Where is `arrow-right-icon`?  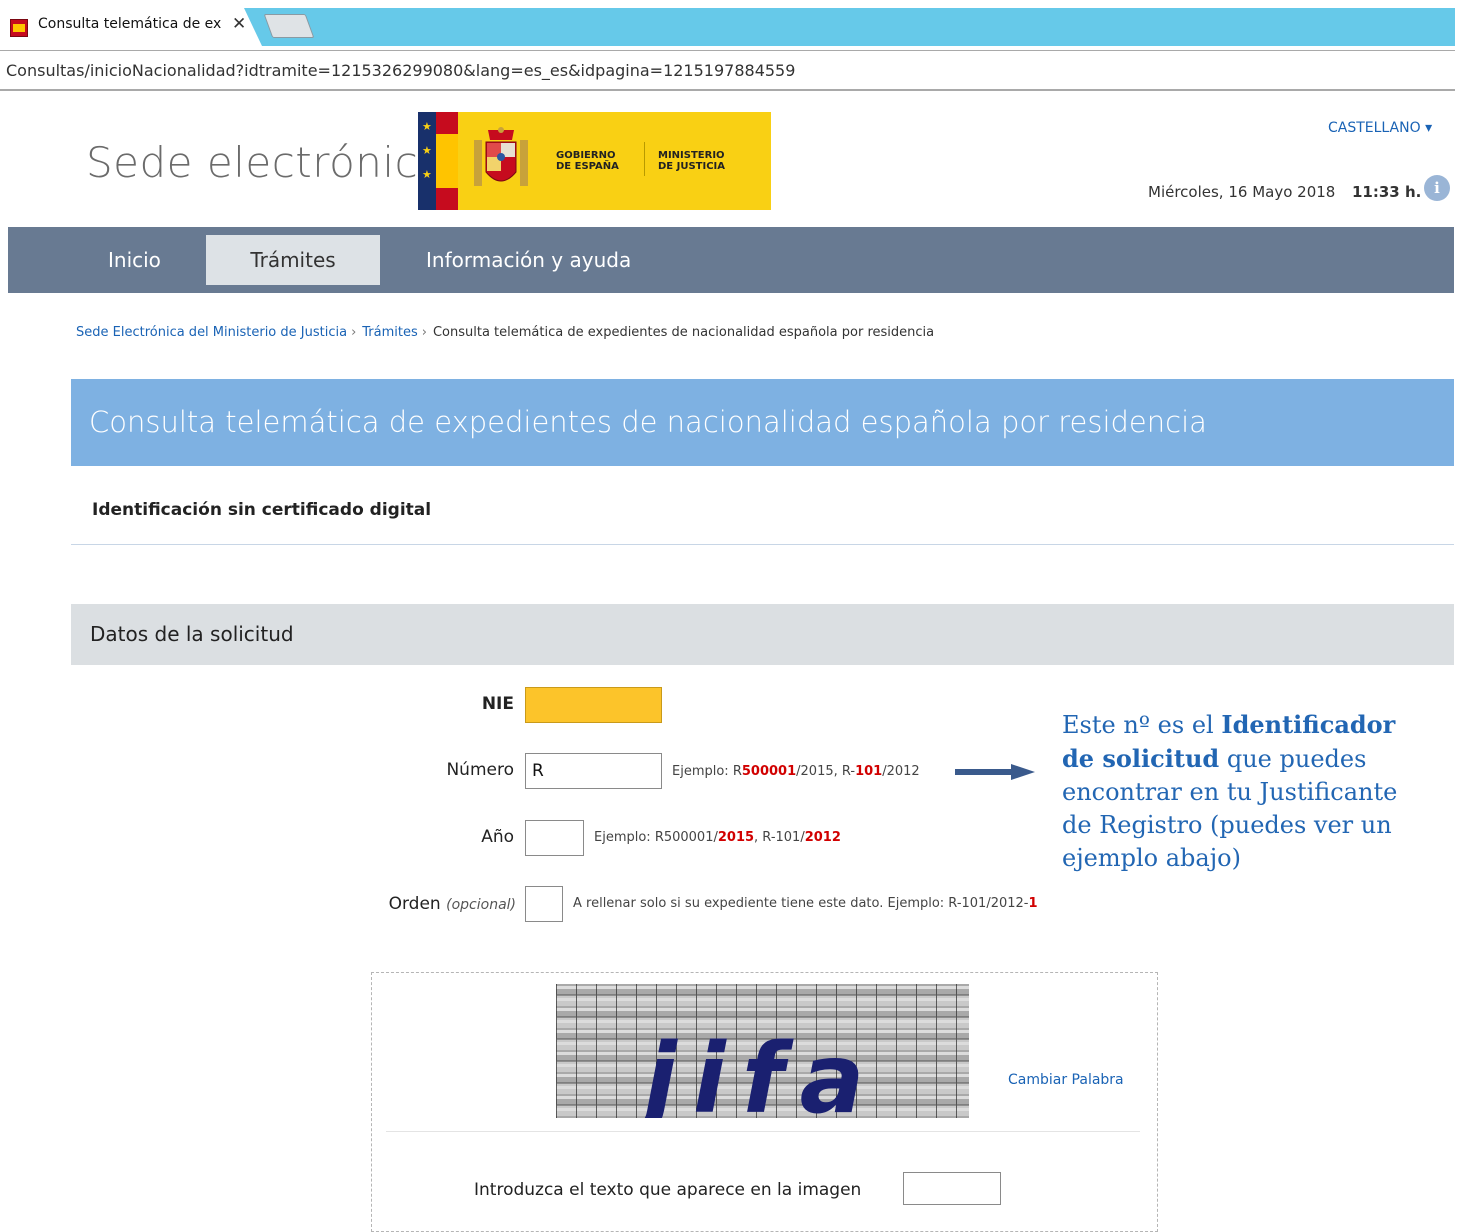
arrow-right-icon is located at coordinates (995, 772).